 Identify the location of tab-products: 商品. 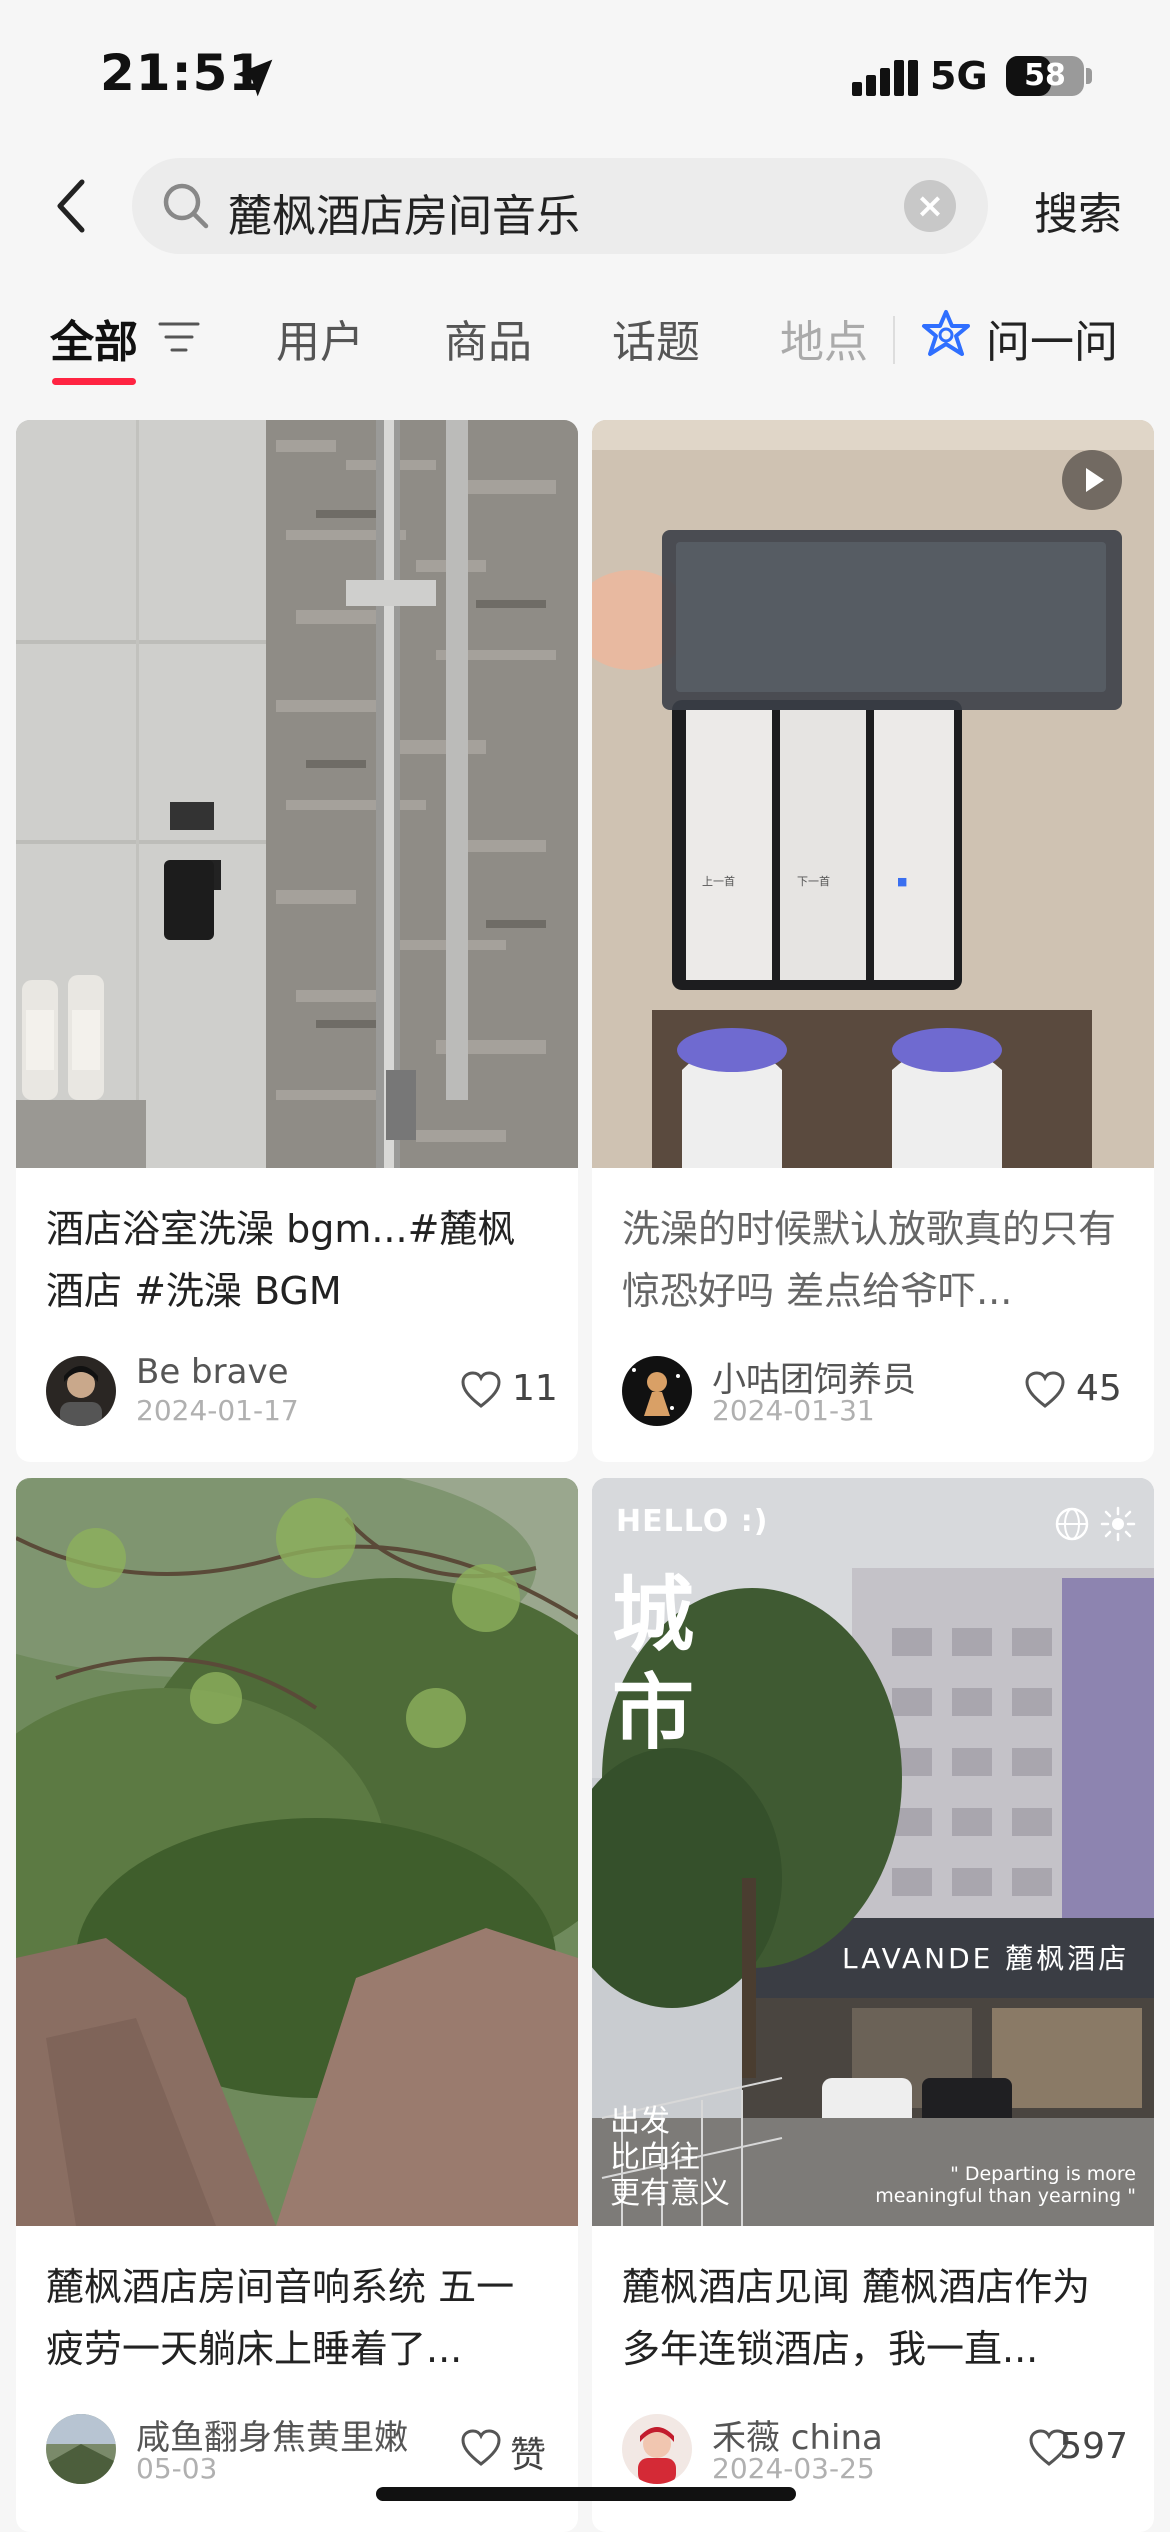
(488, 338).